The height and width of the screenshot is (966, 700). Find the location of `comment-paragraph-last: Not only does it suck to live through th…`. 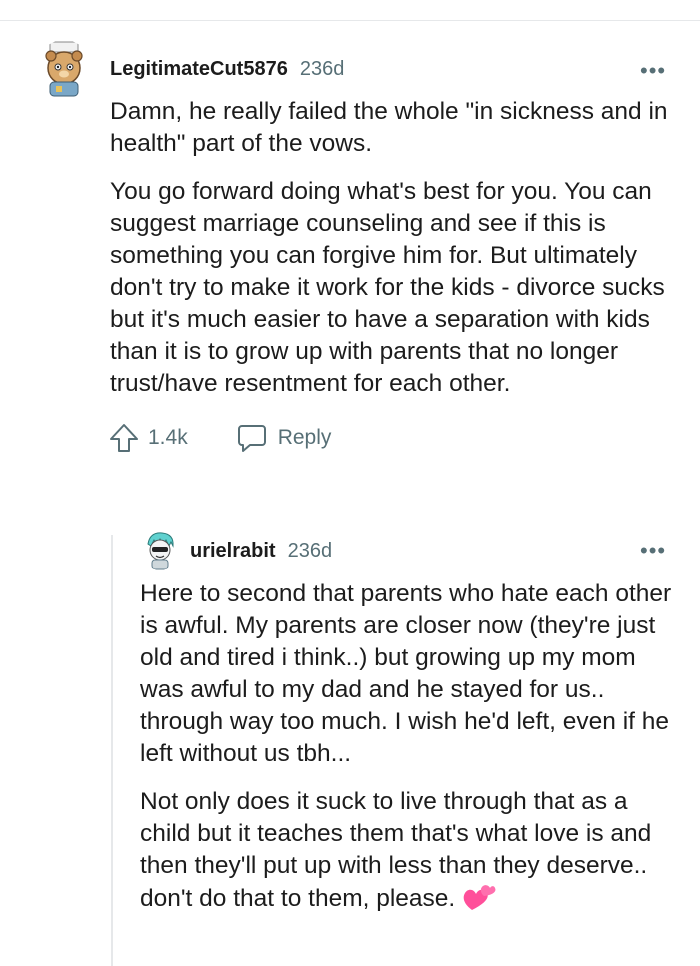

comment-paragraph-last: Not only does it suck to live through th… is located at coordinates (407, 853).